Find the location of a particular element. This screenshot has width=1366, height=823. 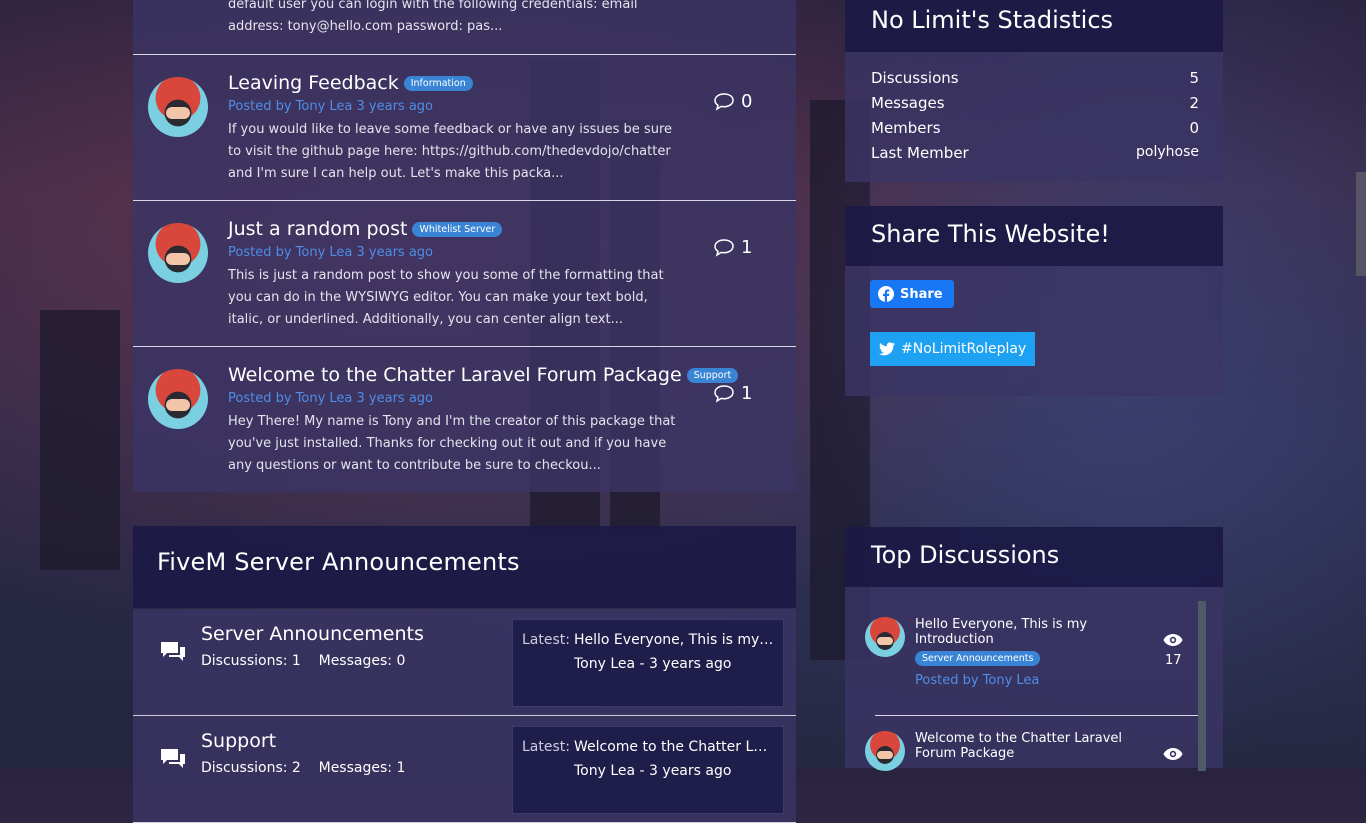

share-header: Share This Website! is located at coordinates (1034, 236).